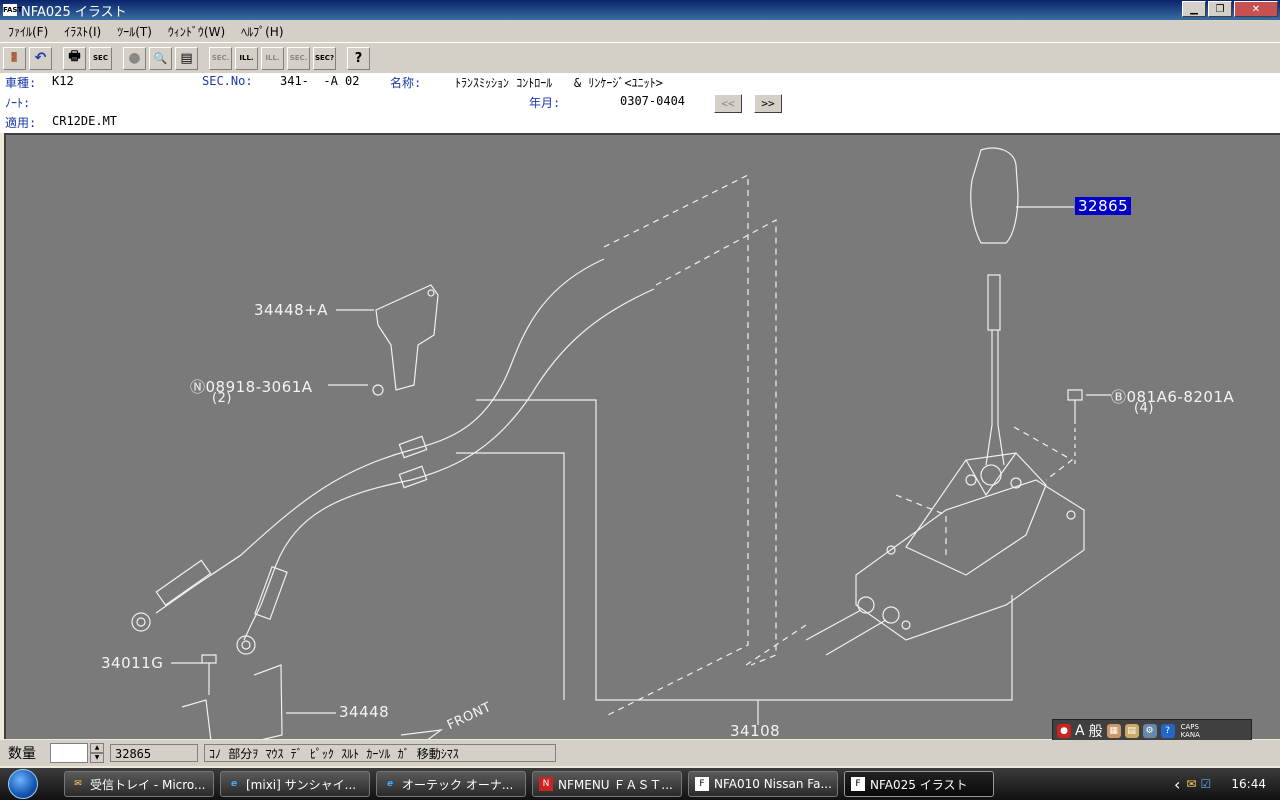  I want to click on tray-check-icon: ☑, so click(1205, 784).